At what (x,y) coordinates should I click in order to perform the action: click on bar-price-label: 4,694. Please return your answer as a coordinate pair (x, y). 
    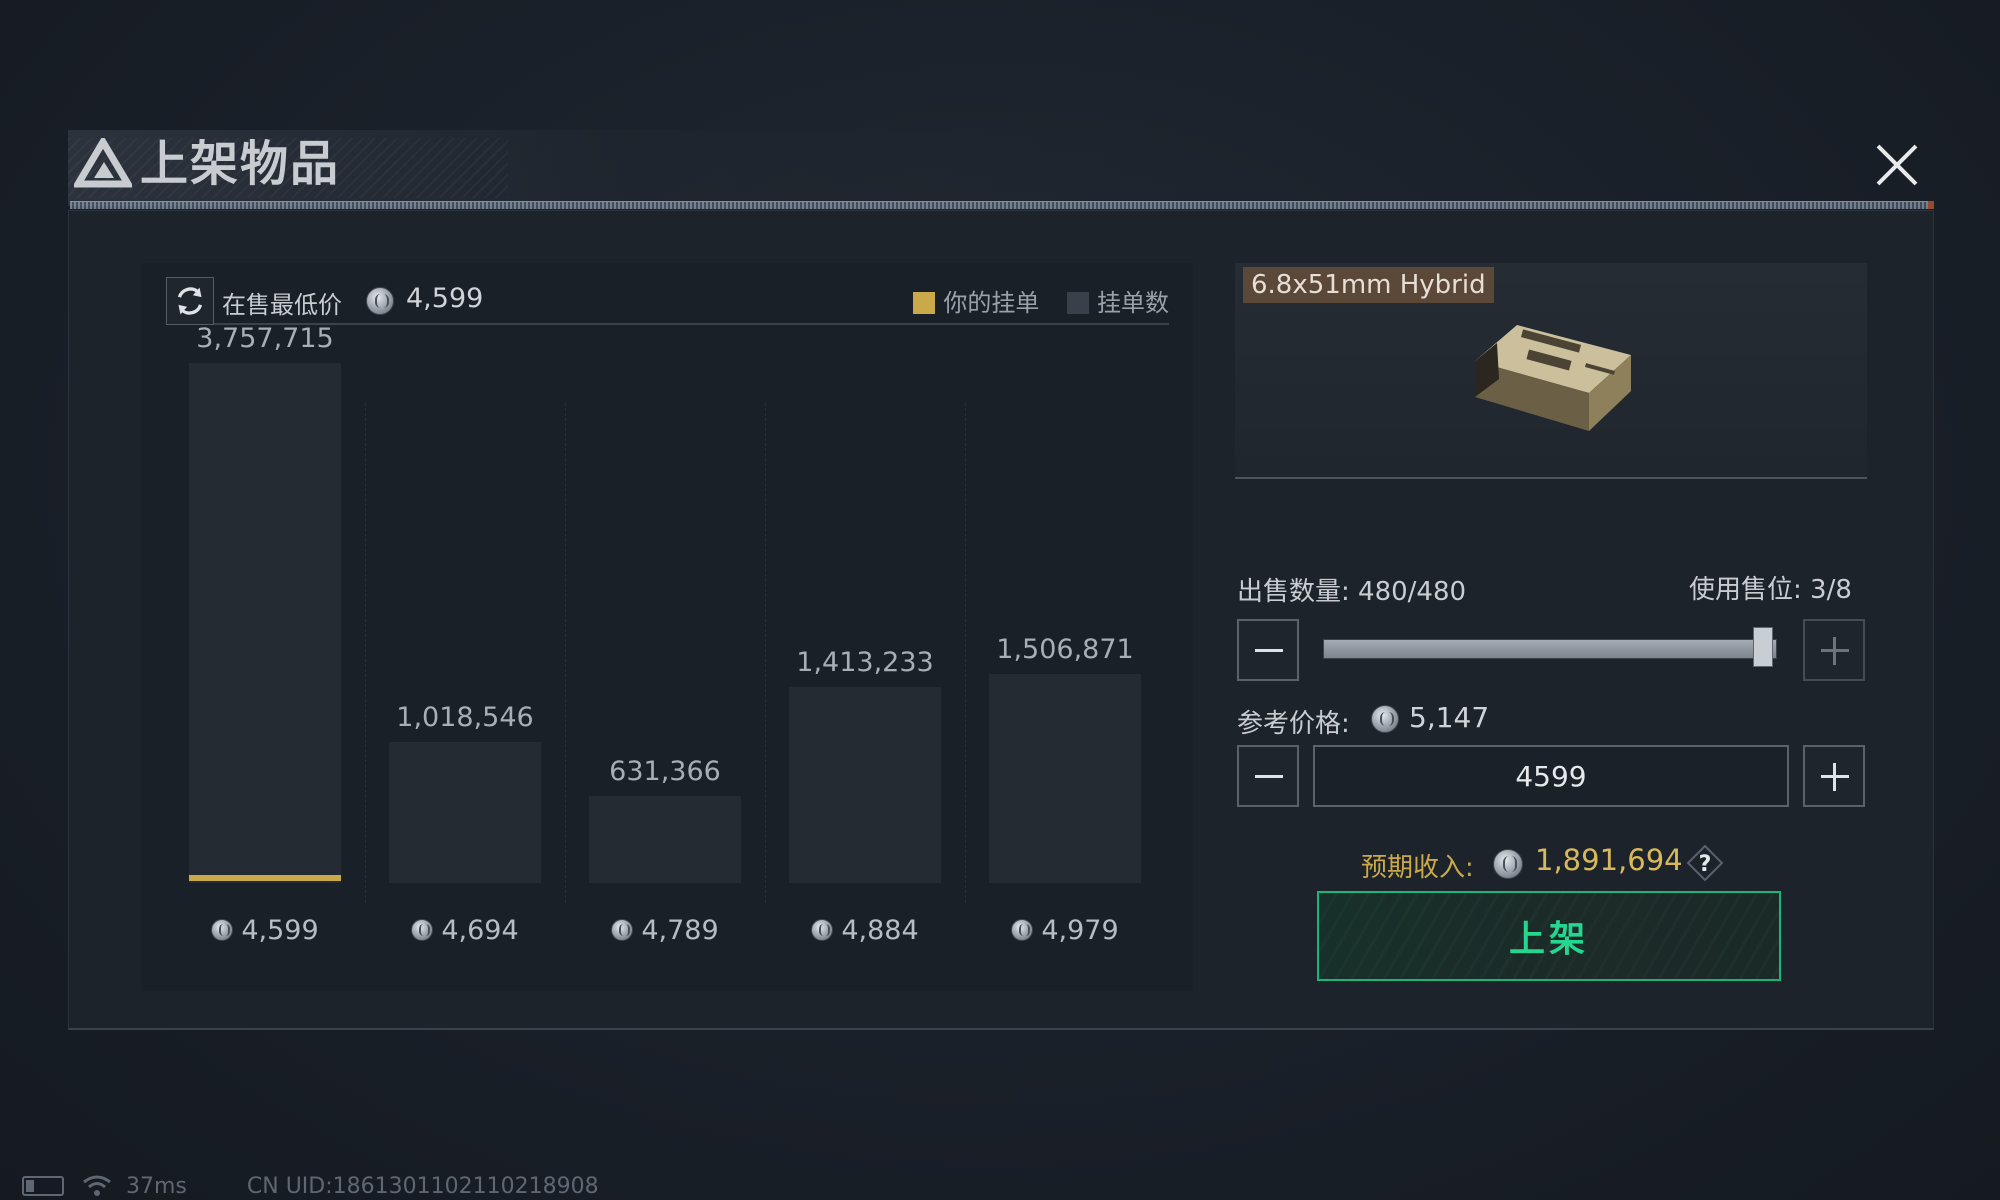
    Looking at the image, I should click on (465, 930).